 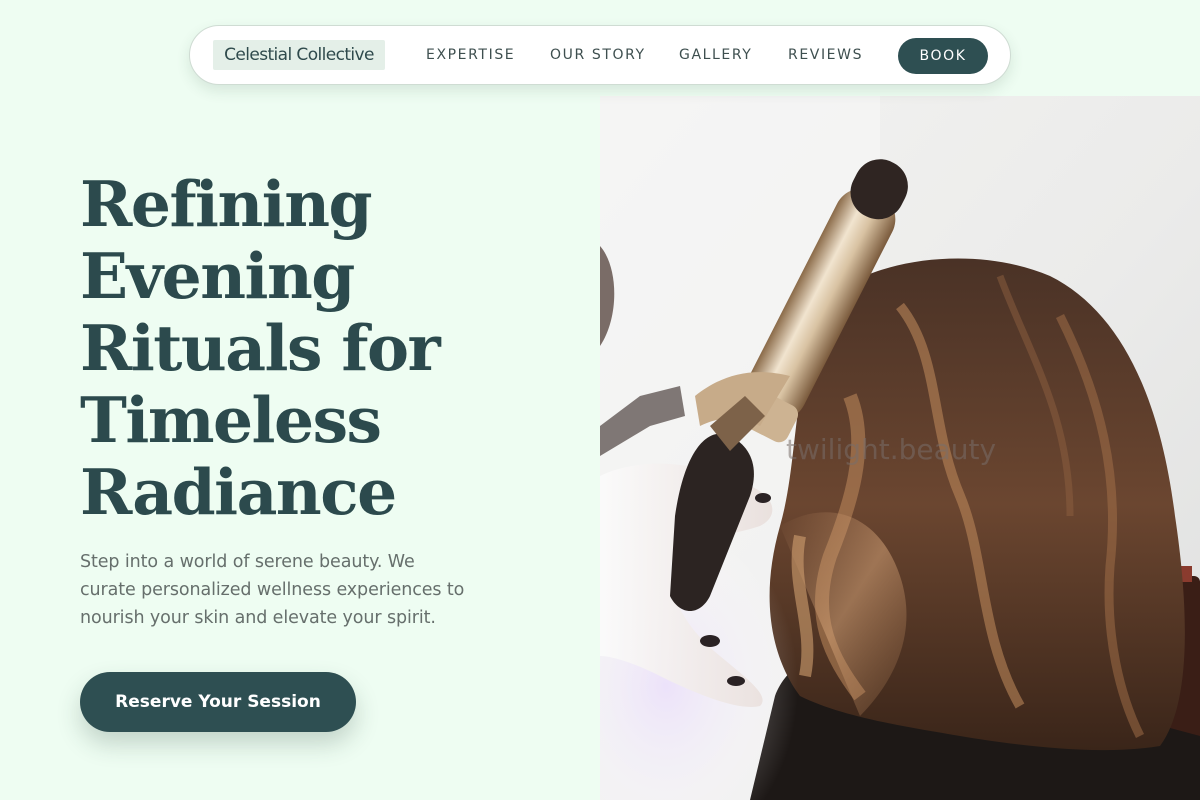 I want to click on reserve-session-button: Reserve Your Session, so click(x=218, y=702).